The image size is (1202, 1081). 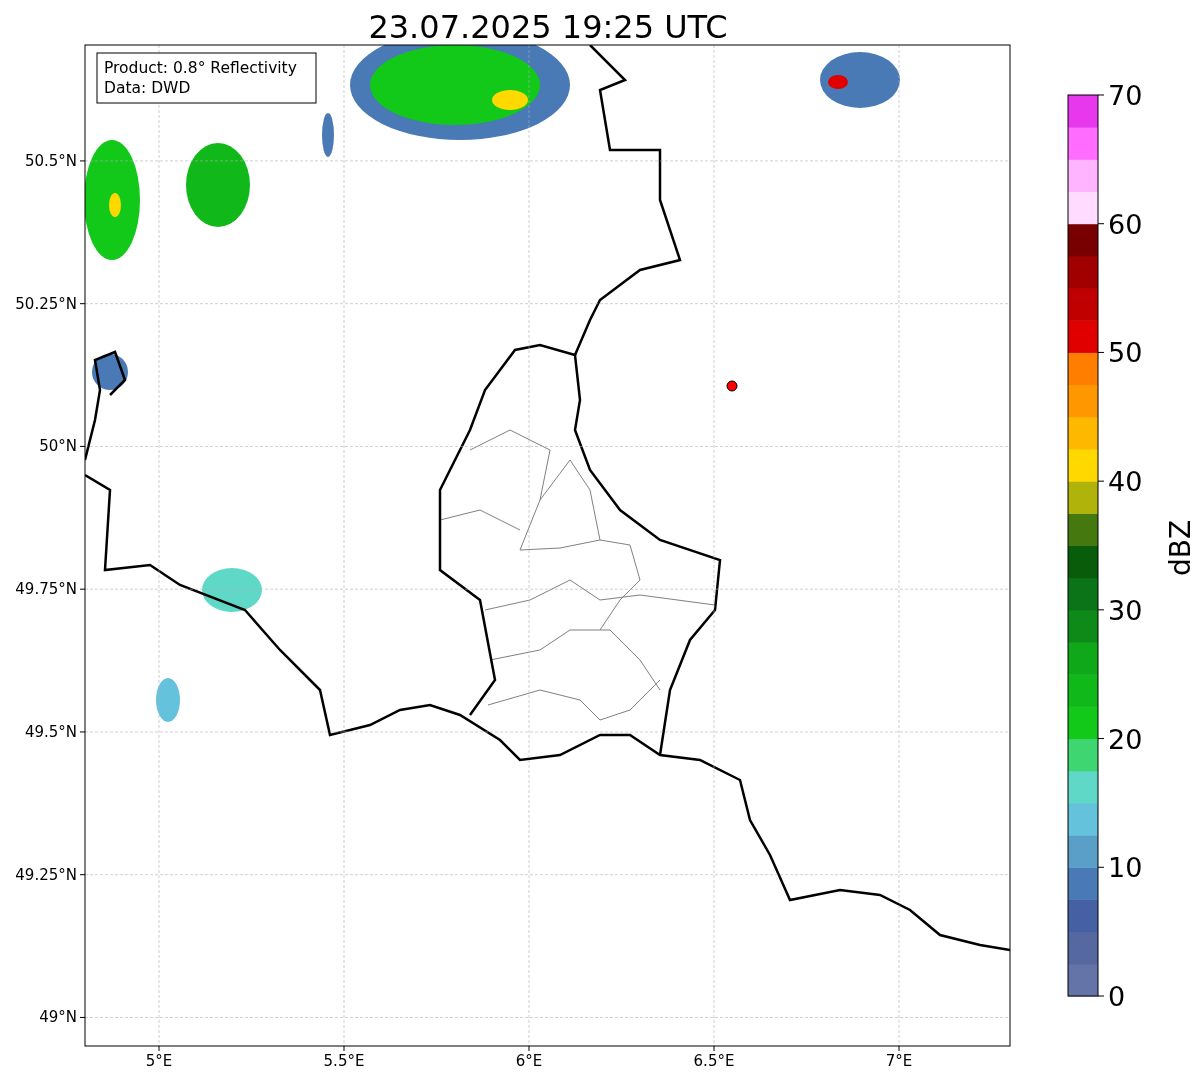 What do you see at coordinates (1125, 353) in the screenshot?
I see `colorbar-tick-label: 50` at bounding box center [1125, 353].